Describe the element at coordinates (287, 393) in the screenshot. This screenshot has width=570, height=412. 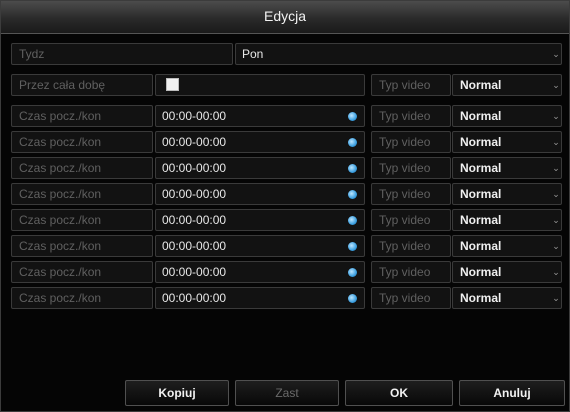
I see `apply-button: Zast` at that location.